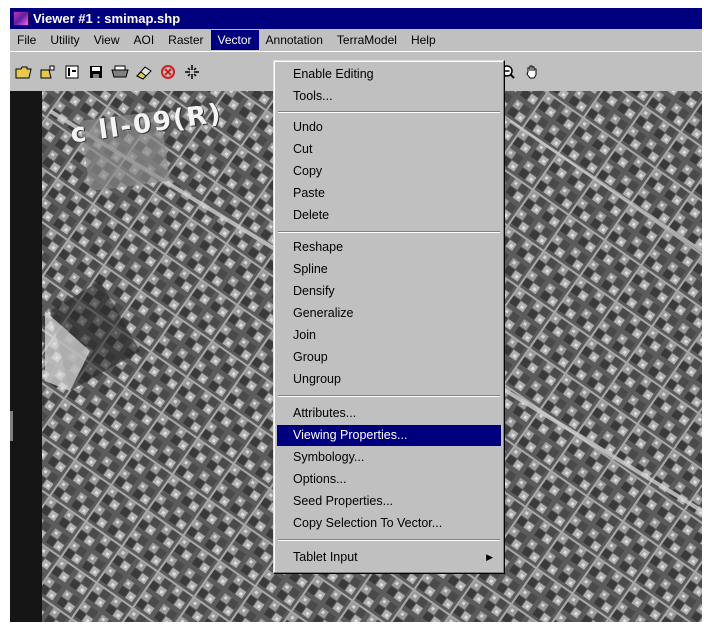 The image size is (704, 624). Describe the element at coordinates (185, 40) in the screenshot. I see `menu-raster: Raster` at that location.